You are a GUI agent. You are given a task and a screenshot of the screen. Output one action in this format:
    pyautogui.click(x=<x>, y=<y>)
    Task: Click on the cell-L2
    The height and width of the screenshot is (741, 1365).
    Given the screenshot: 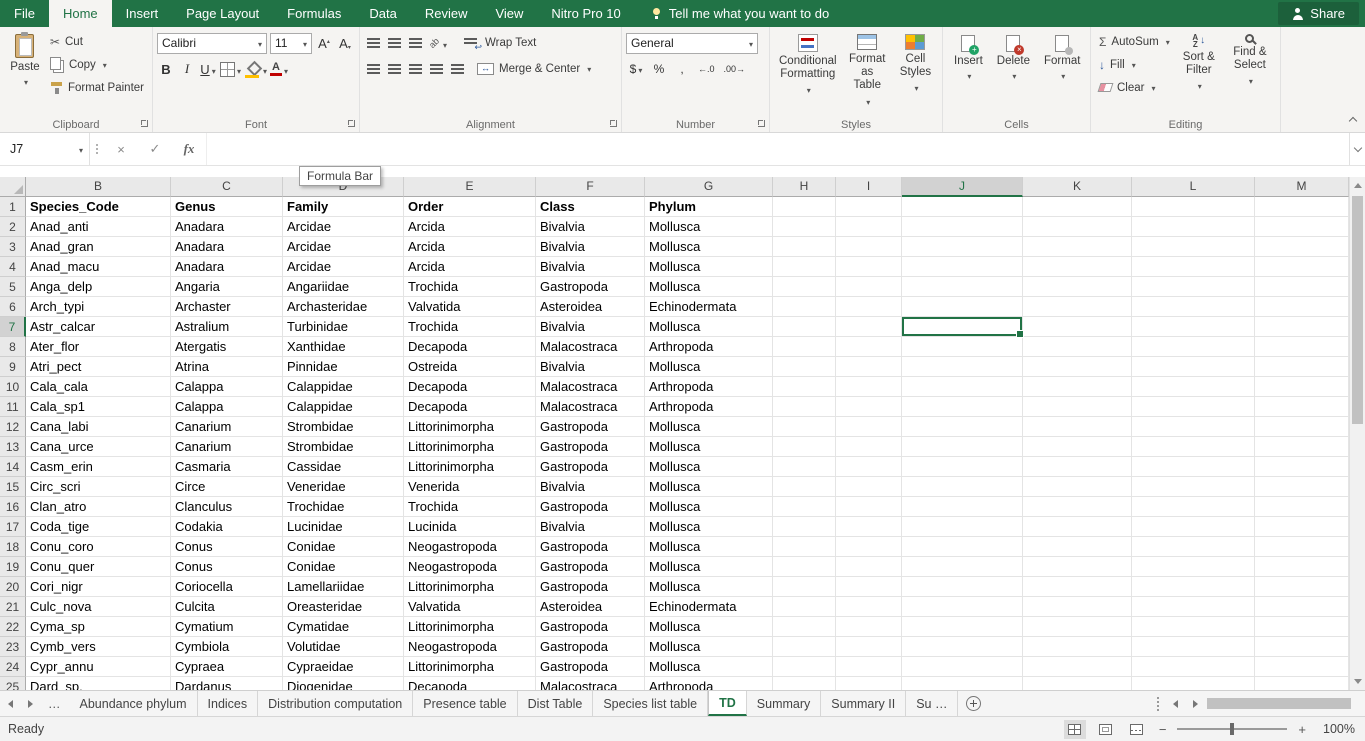 What is the action you would take?
    pyautogui.click(x=1193, y=227)
    